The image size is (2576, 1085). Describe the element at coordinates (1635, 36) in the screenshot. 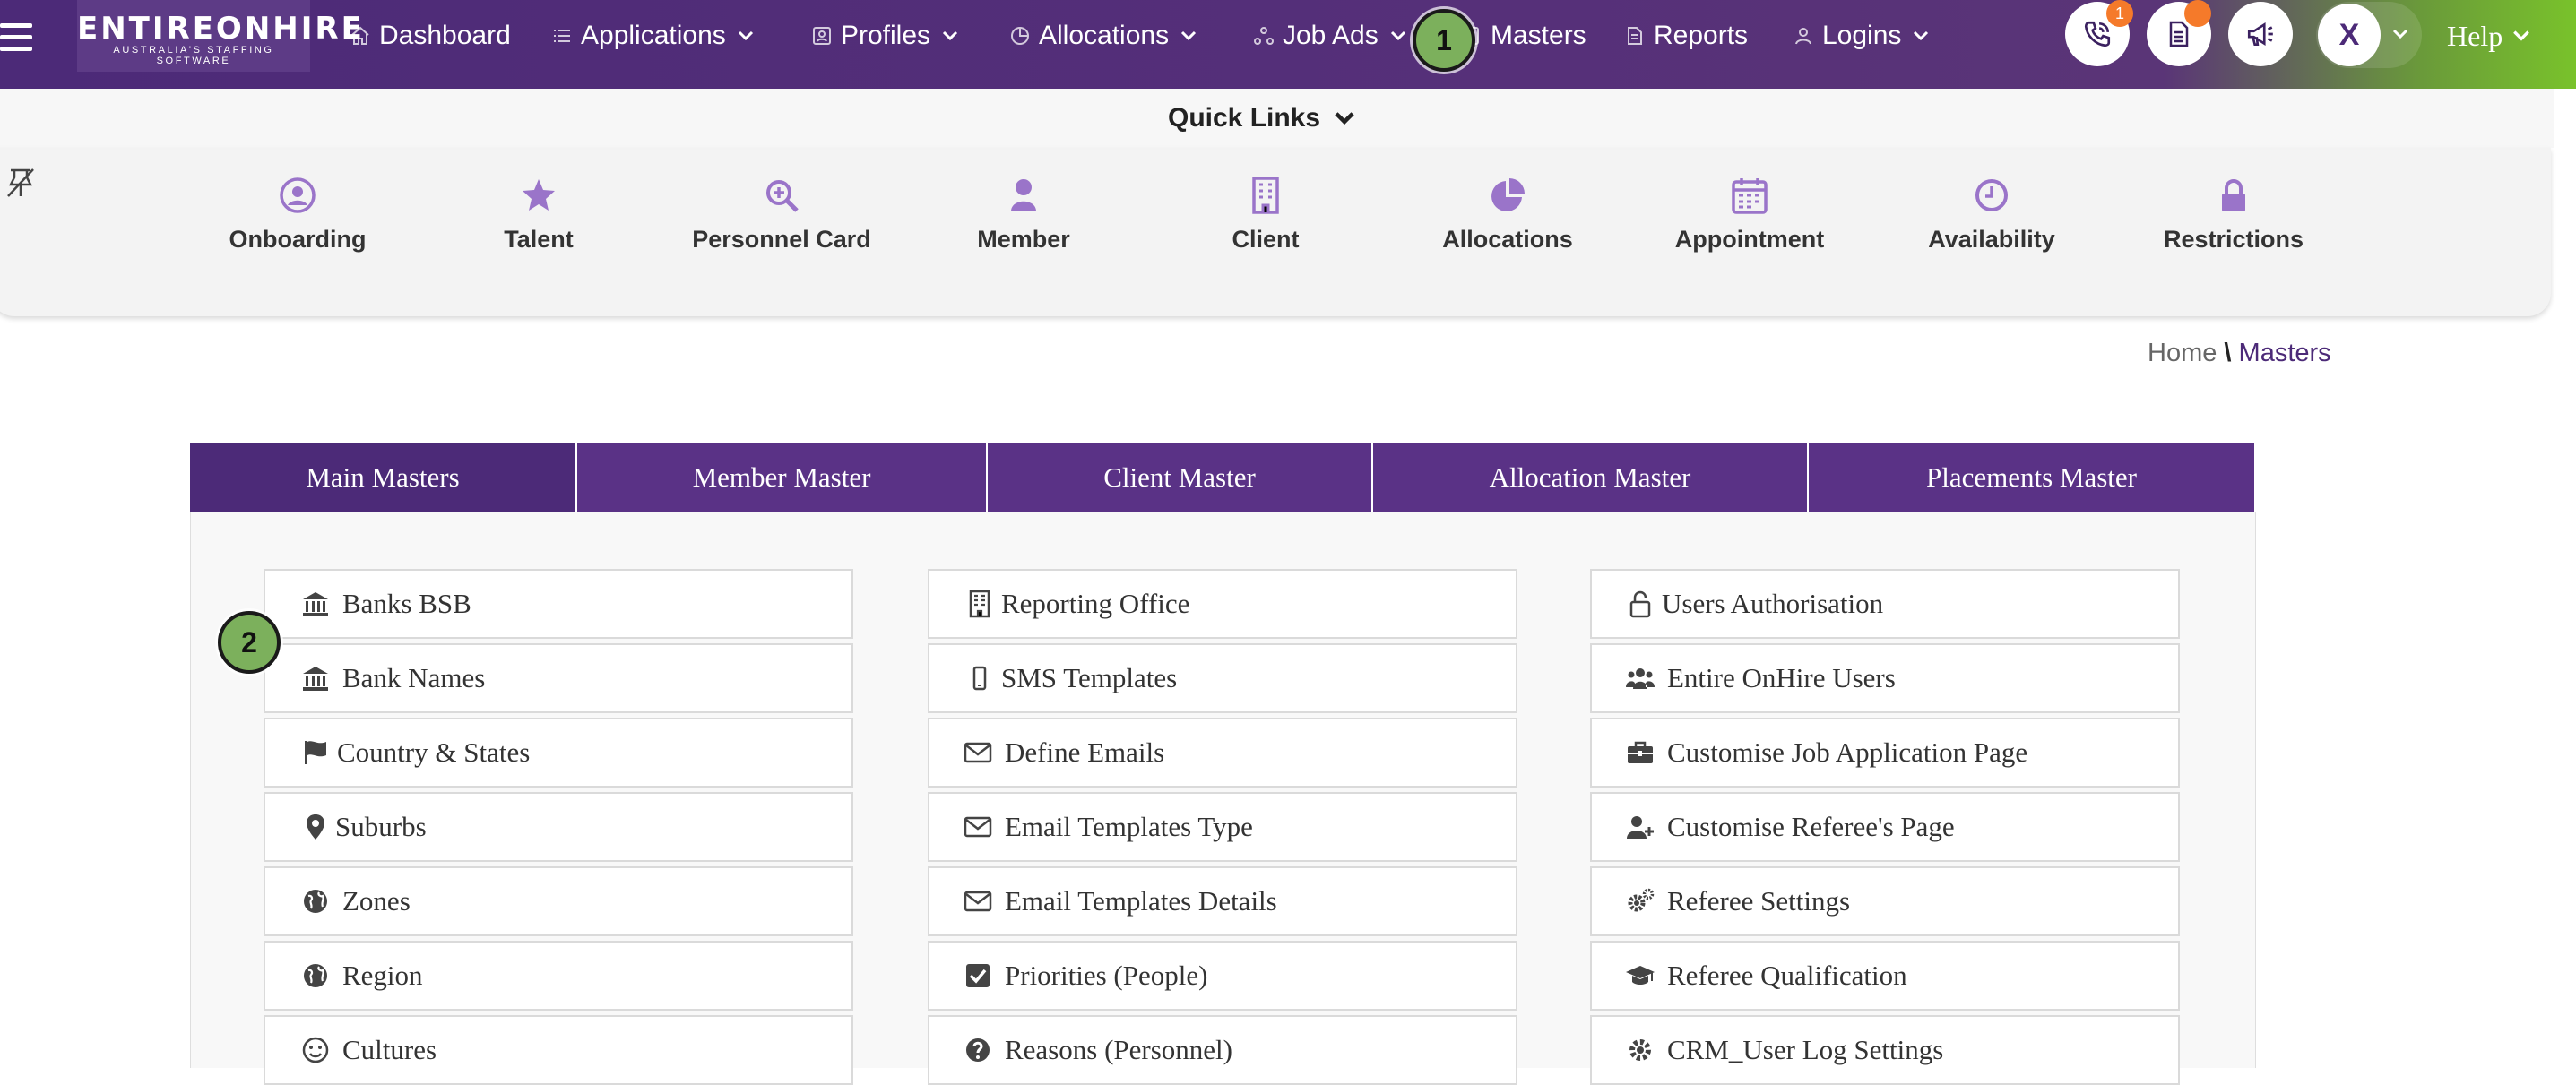

I see `file-icon` at that location.